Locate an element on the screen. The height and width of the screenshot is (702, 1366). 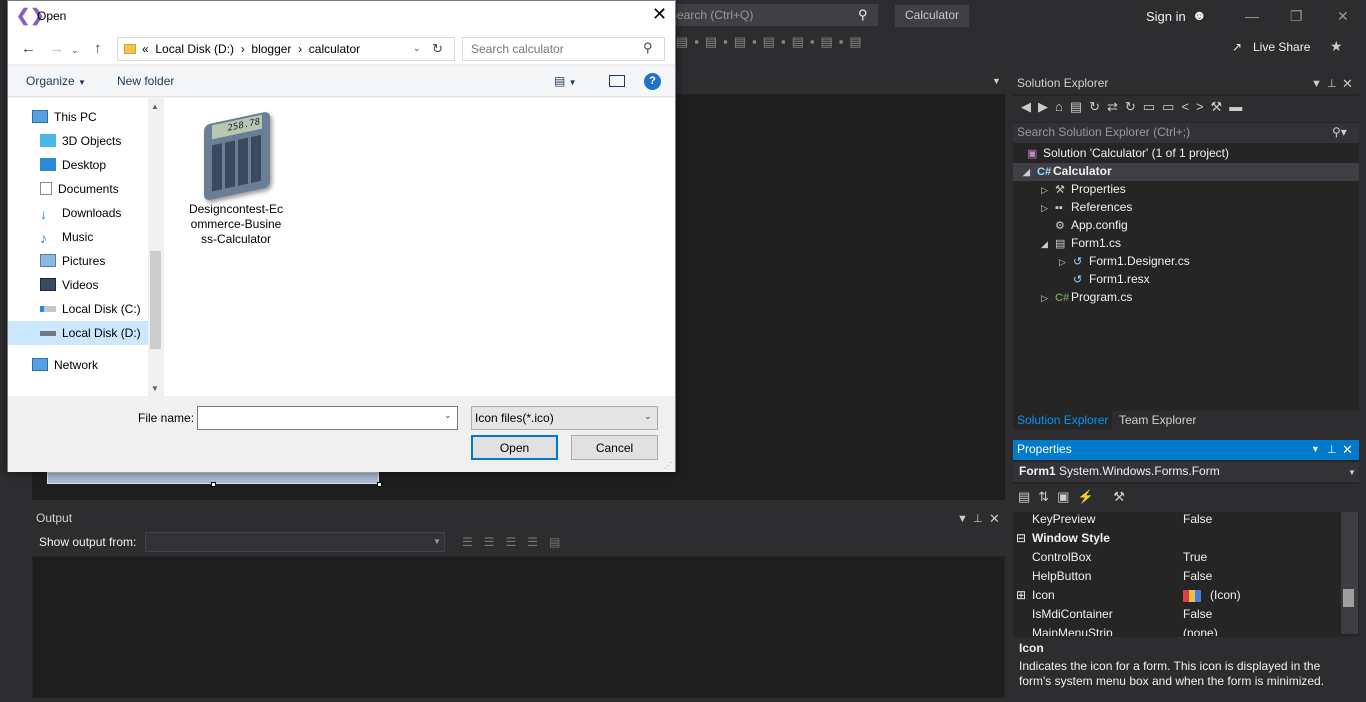
tree-item-program: ▷ C# Program.cs is located at coordinates (1086, 299).